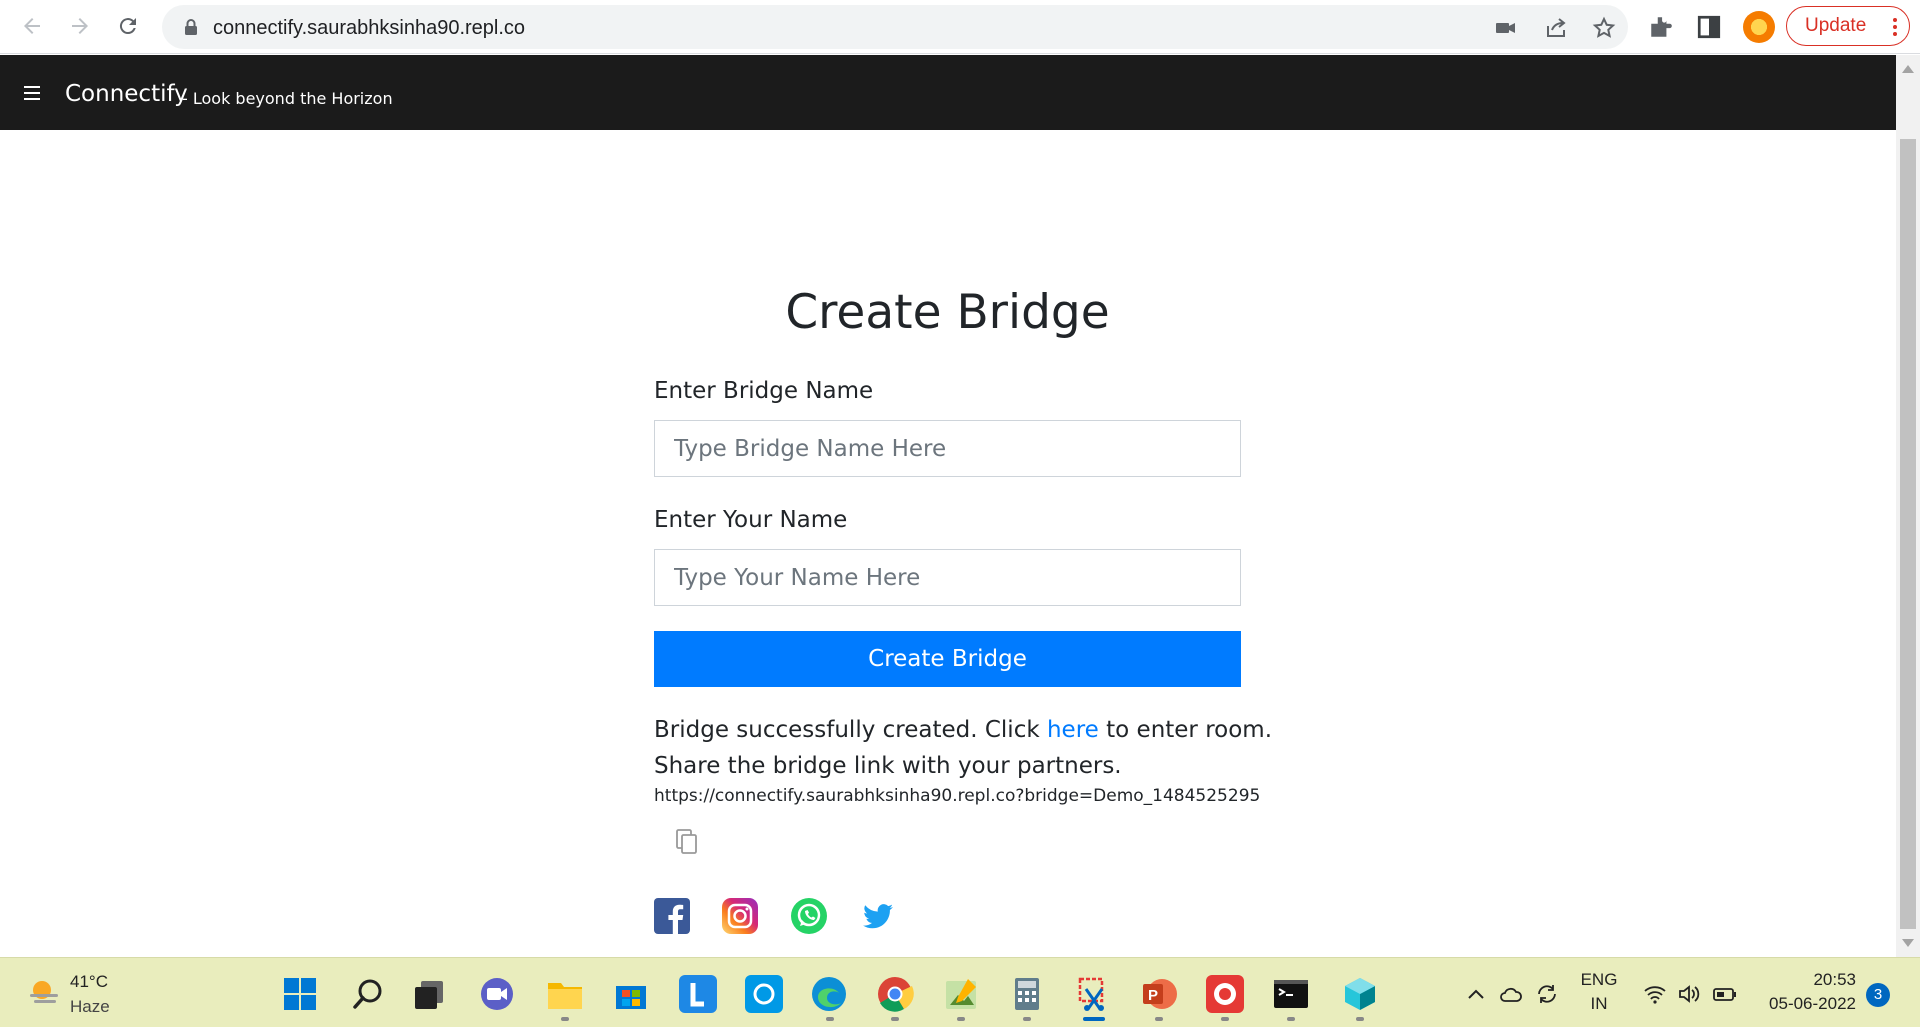  I want to click on bridge-name-input, so click(947, 448).